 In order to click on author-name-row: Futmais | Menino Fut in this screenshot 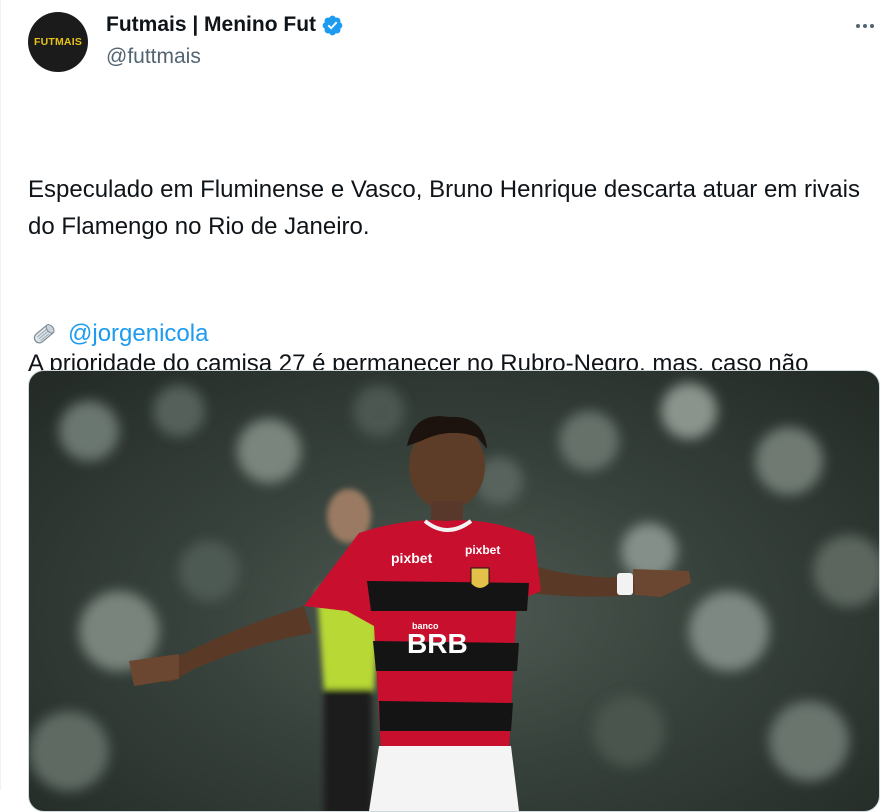, I will do `click(225, 25)`.